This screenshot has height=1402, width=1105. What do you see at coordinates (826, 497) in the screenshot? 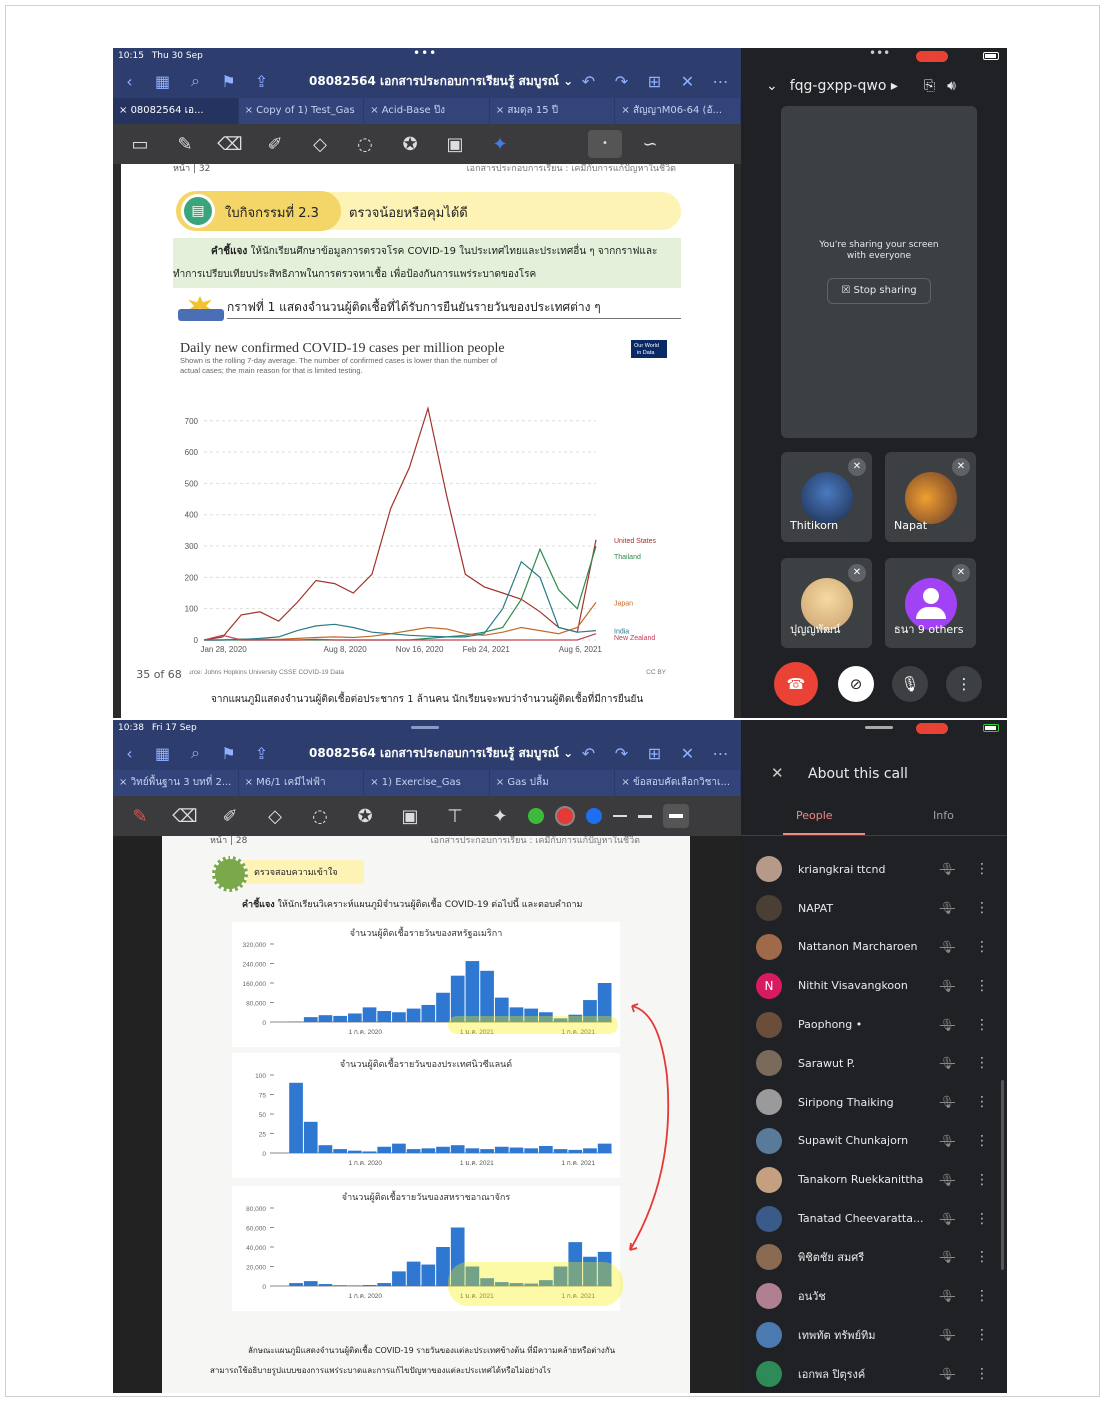
I see `participant-tile: ✕ Thitikorn` at bounding box center [826, 497].